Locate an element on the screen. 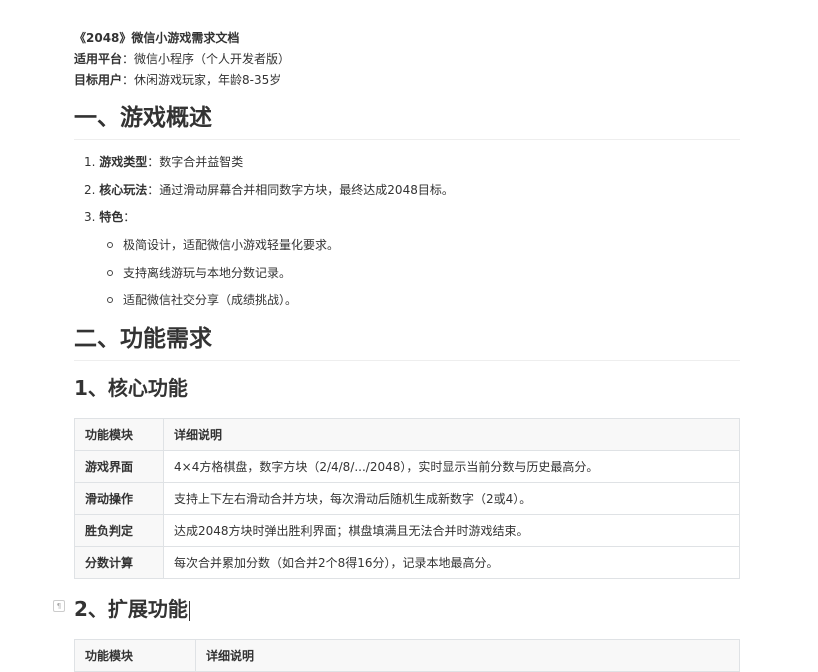  table-cell-module: 游戏界面 is located at coordinates (119, 466).